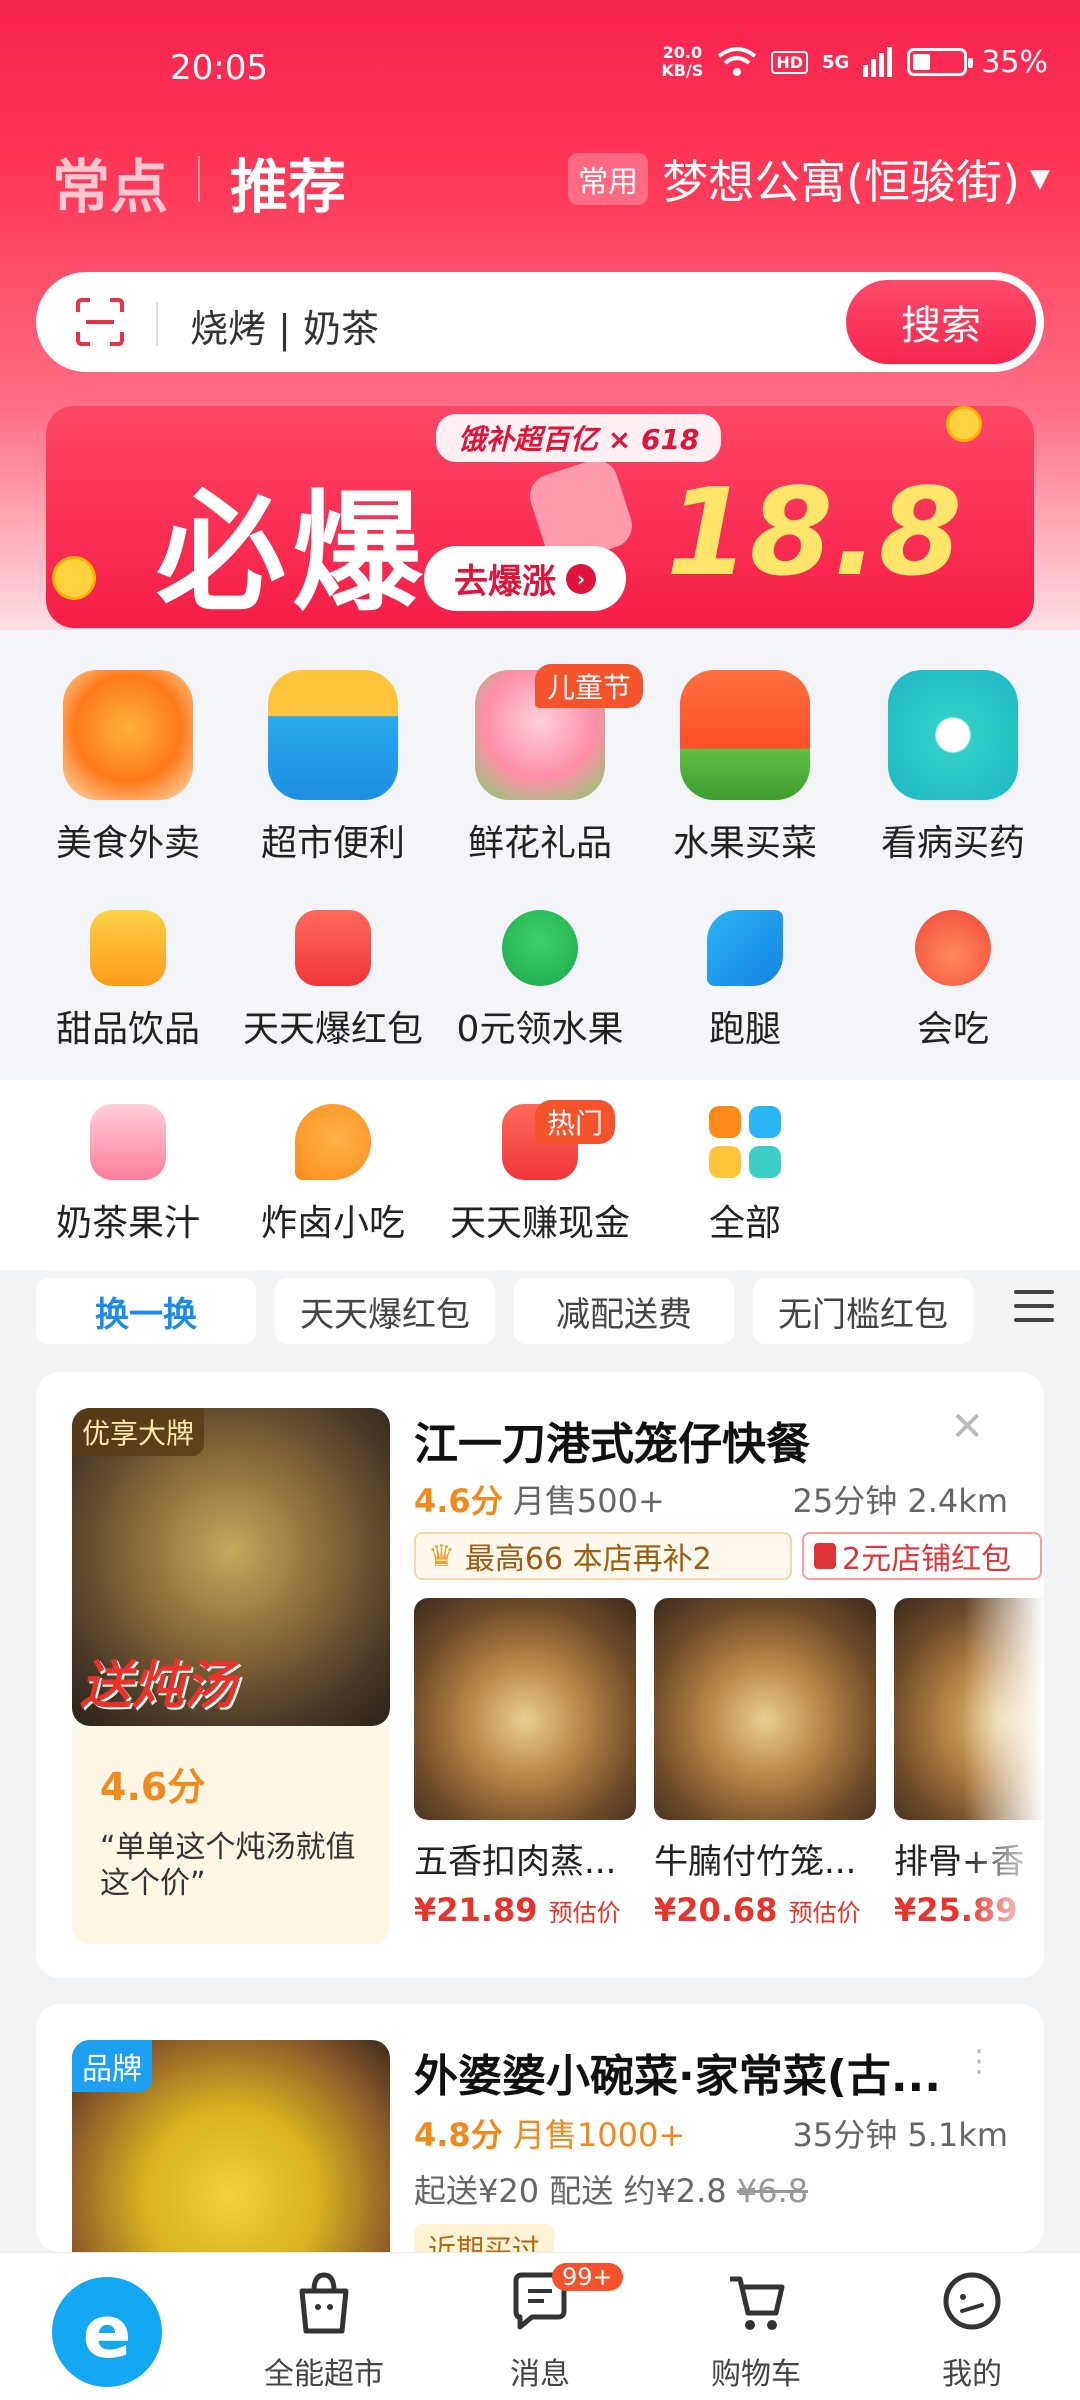 This screenshot has width=1080, height=2400. I want to click on dish-item: 牛腩付竹笼... ¥20.68 预估价, so click(765, 1763).